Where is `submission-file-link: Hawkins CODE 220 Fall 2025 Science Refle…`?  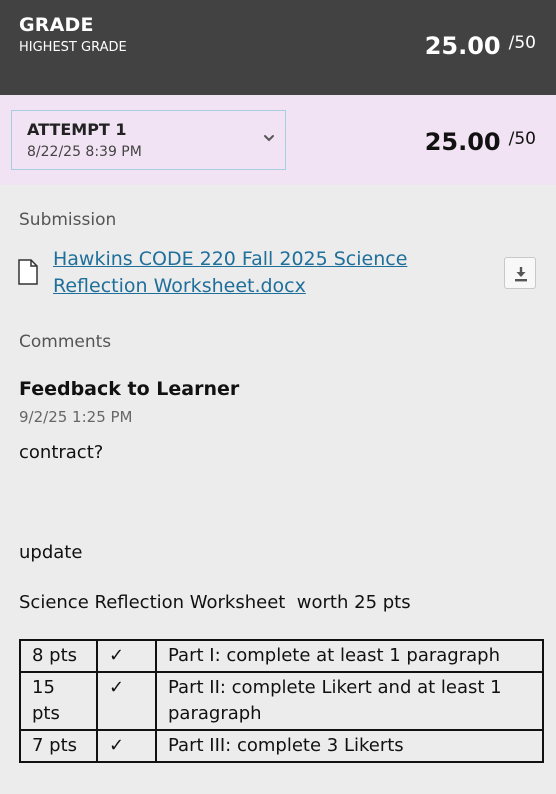
submission-file-link: Hawkins CODE 220 Fall 2025 Science Refle… is located at coordinates (273, 273).